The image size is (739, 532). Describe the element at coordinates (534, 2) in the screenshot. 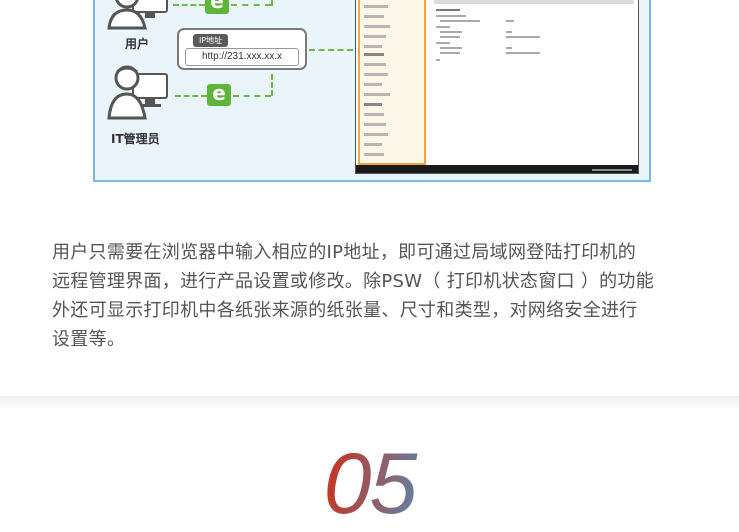

I see `remote-ui-header` at that location.